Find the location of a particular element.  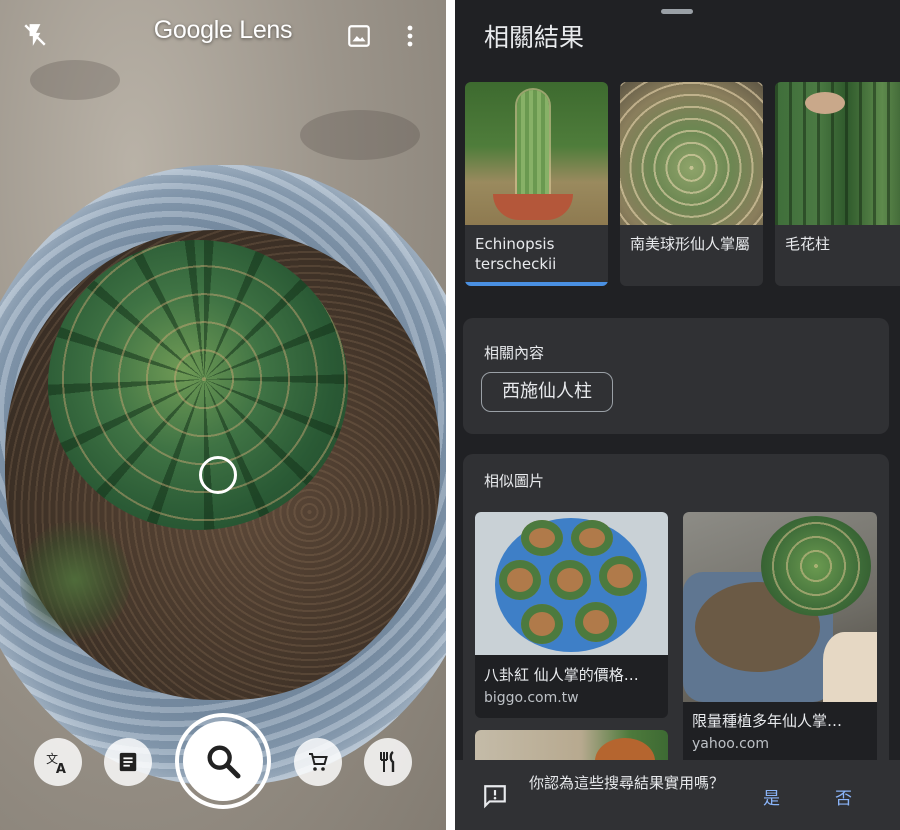

cactus-subject is located at coordinates (198, 385).